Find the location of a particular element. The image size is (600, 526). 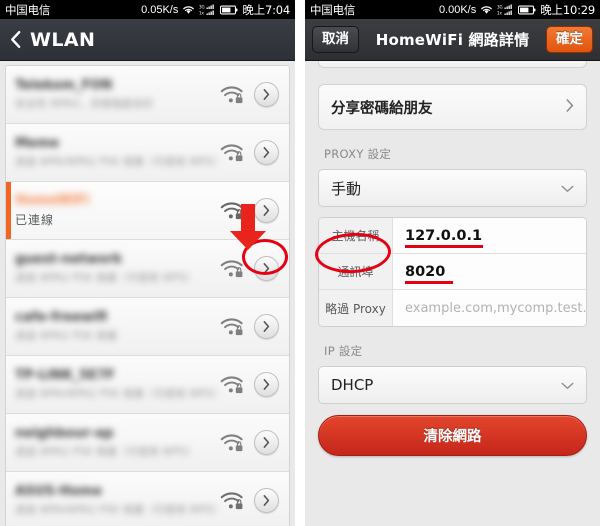

wifi-list-item: guest-network 透過 WPA2 PSK 保護（可使用 WPS） is located at coordinates (147, 269).